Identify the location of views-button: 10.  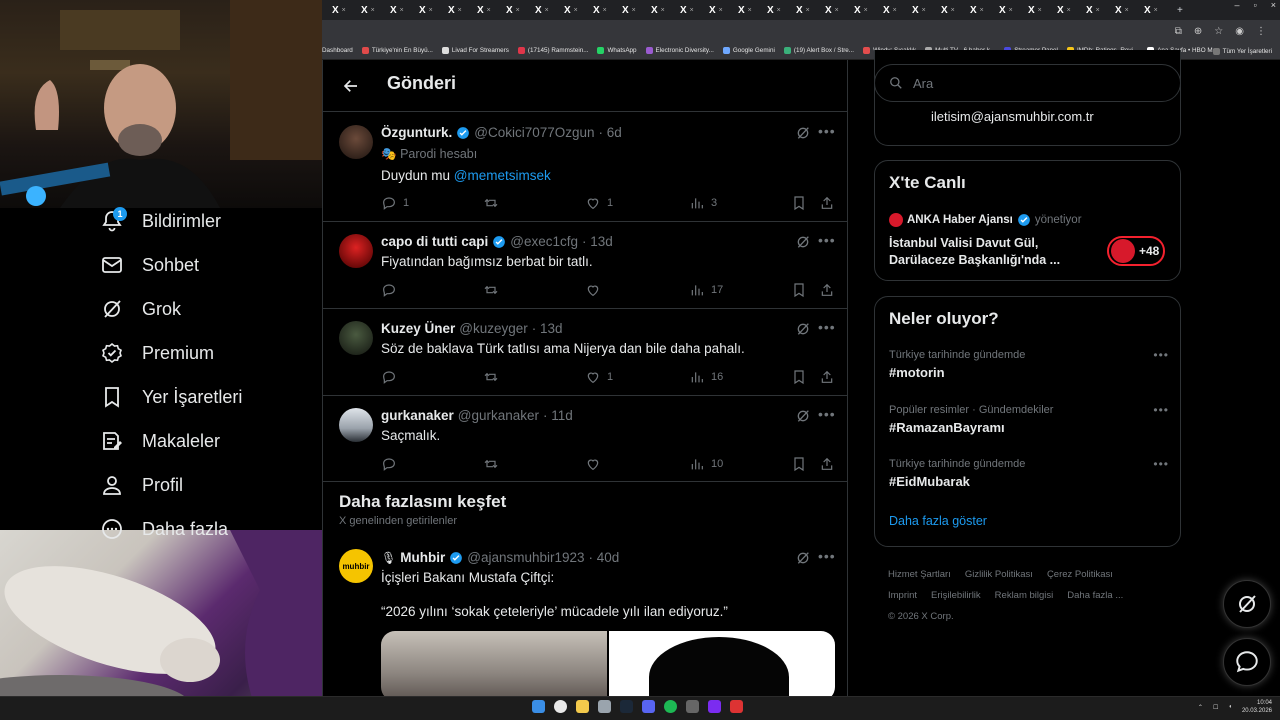
(706, 464).